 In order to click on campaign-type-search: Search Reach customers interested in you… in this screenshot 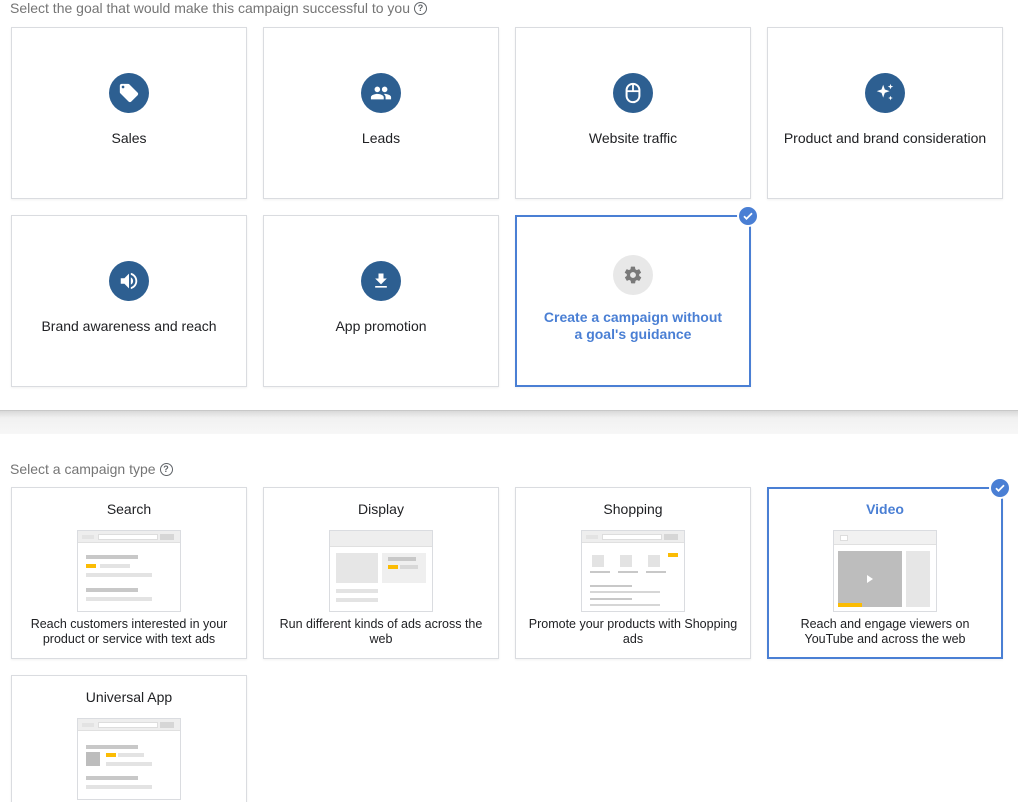, I will do `click(129, 573)`.